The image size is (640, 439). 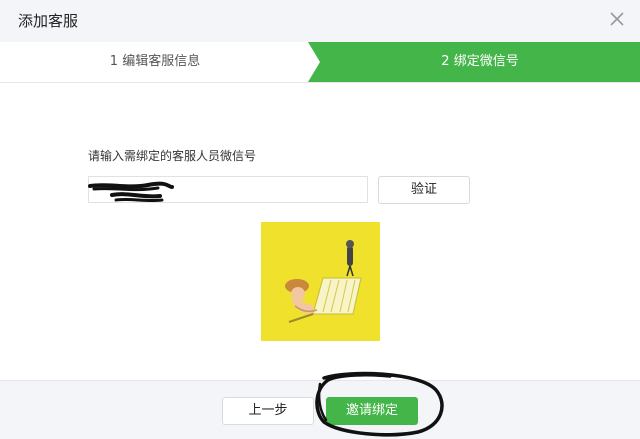 I want to click on step-2-label: 2 绑定微信号, so click(x=480, y=61).